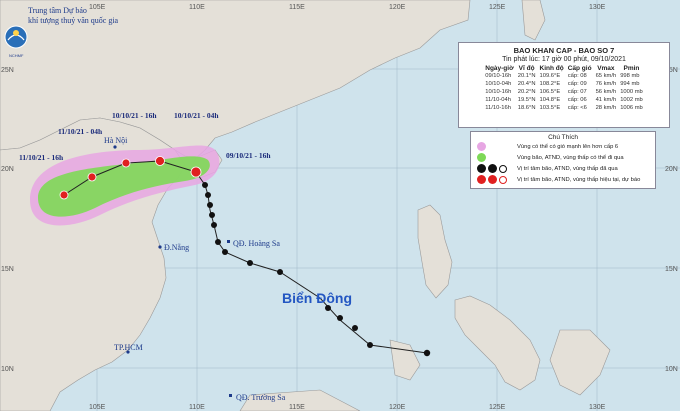  What do you see at coordinates (551, 68) in the screenshot?
I see `col-header: Kinh độ` at bounding box center [551, 68].